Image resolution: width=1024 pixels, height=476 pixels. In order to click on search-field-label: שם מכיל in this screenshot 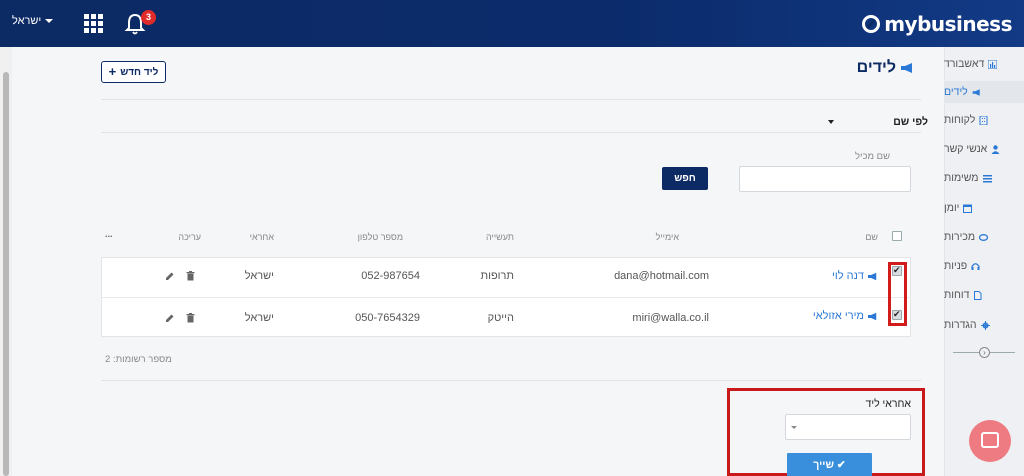, I will do `click(872, 156)`.